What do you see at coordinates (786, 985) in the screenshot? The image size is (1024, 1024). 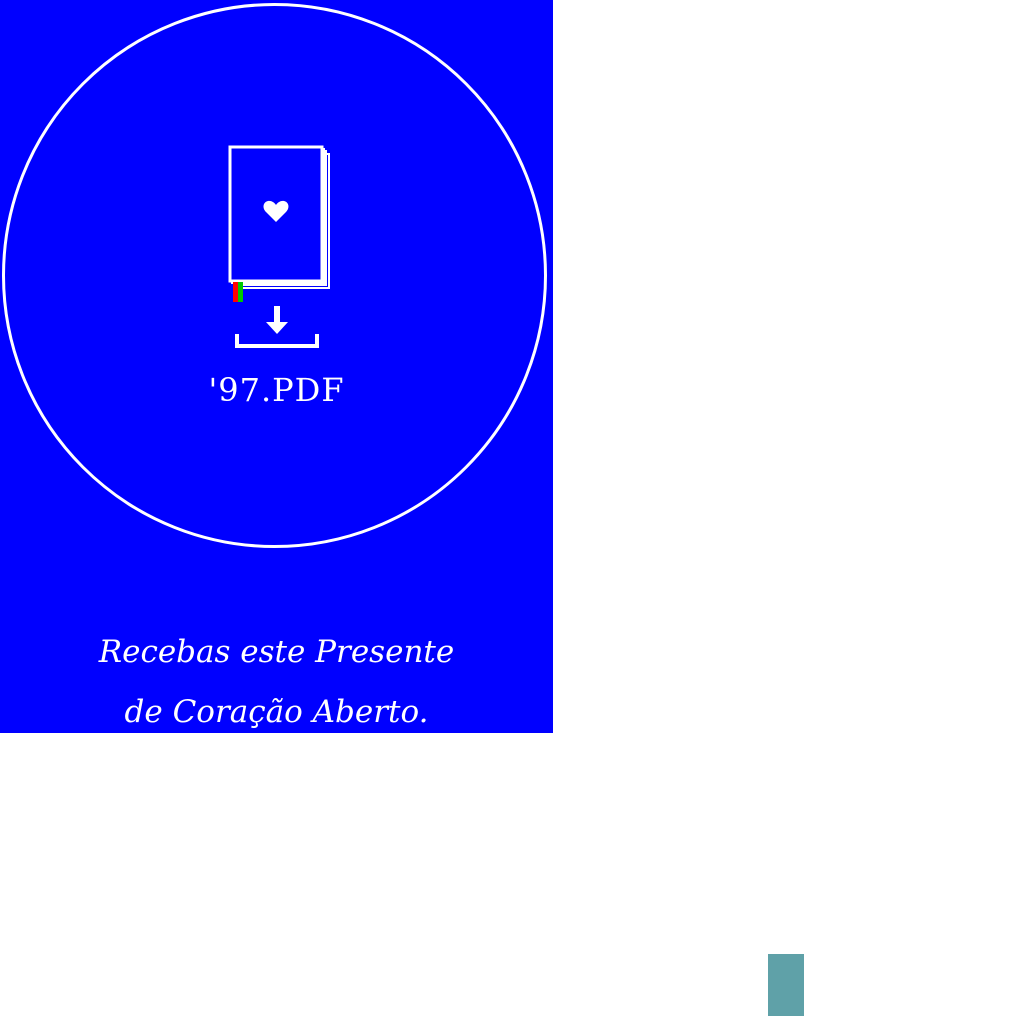 I see `accent-block` at bounding box center [786, 985].